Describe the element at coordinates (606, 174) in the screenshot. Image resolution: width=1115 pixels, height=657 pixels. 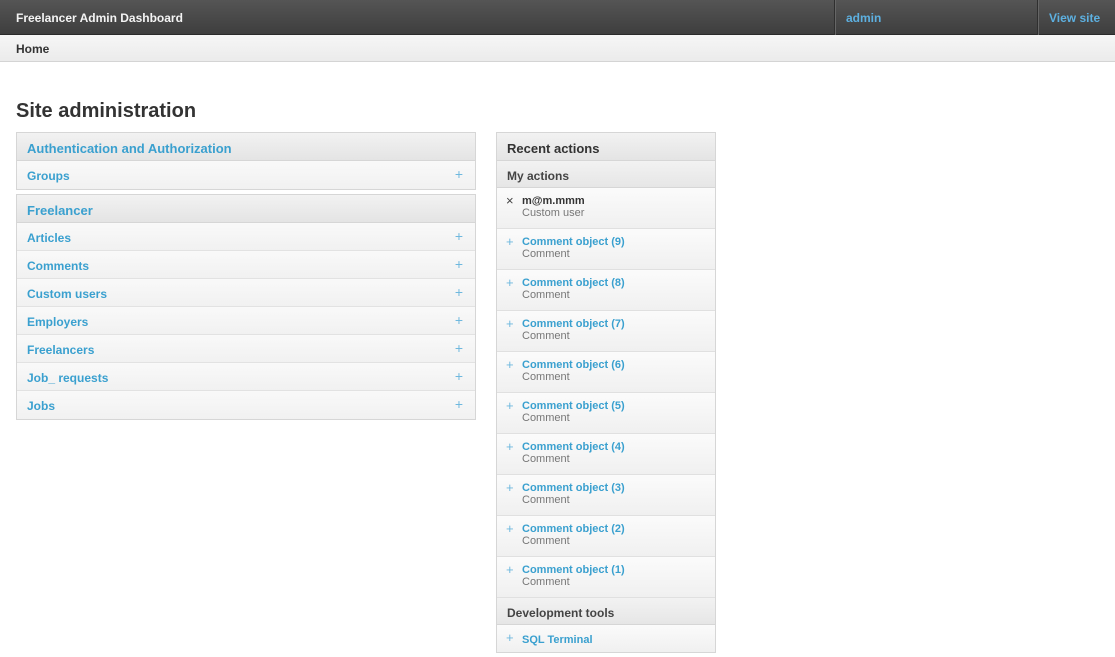
I see `my-actions-caption: My actions` at that location.